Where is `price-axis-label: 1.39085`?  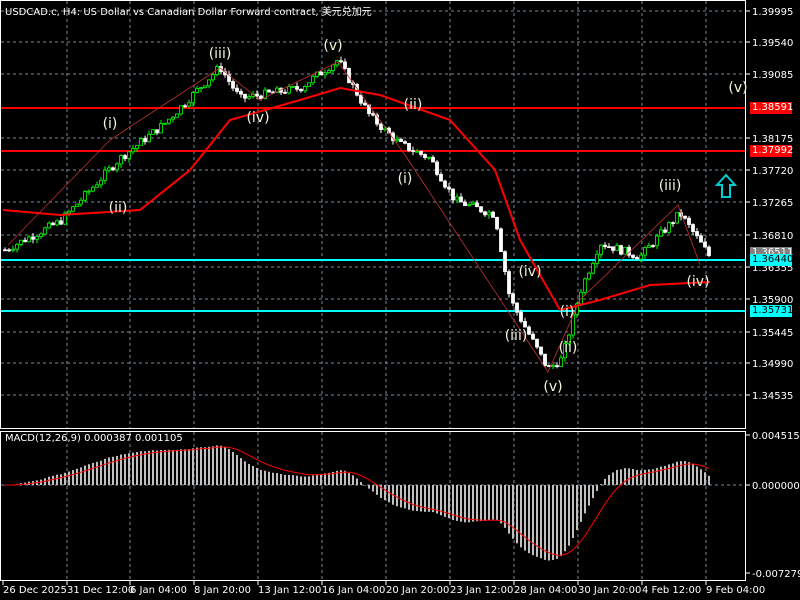
price-axis-label: 1.39085 is located at coordinates (772, 75).